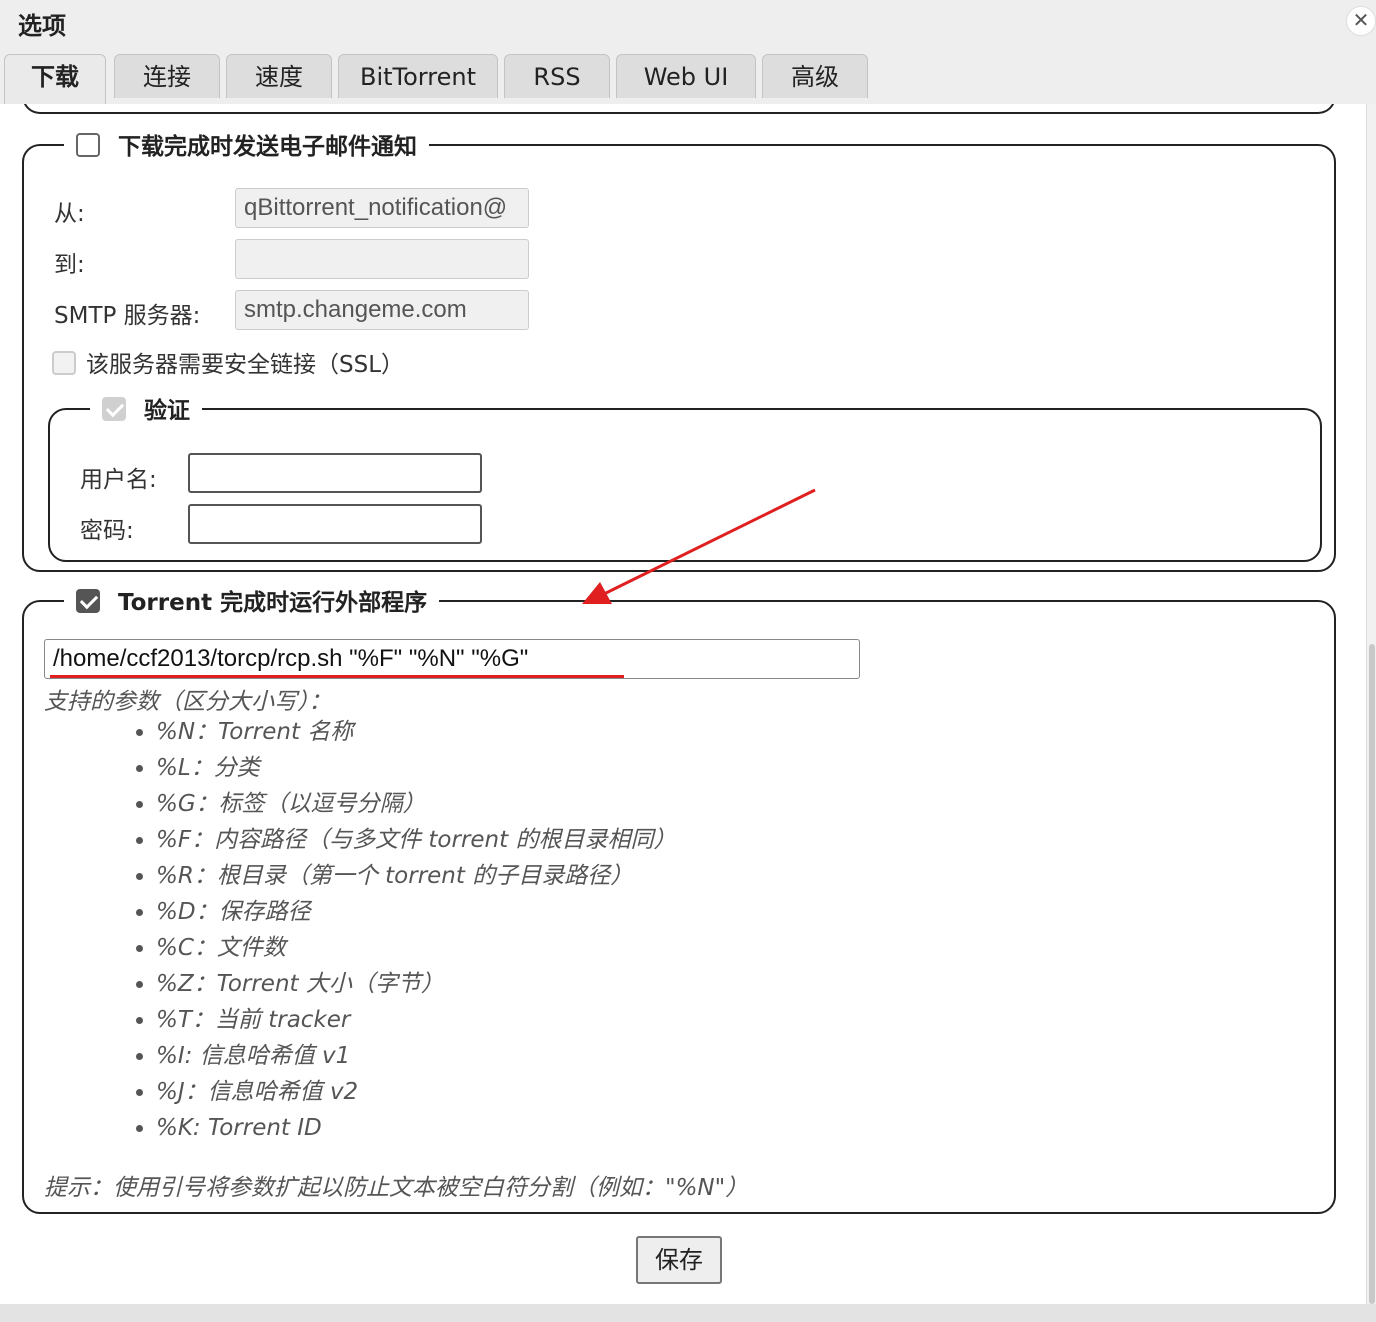 This screenshot has height=1322, width=1376. Describe the element at coordinates (1361, 21) in the screenshot. I see `close-icon: ✕` at that location.